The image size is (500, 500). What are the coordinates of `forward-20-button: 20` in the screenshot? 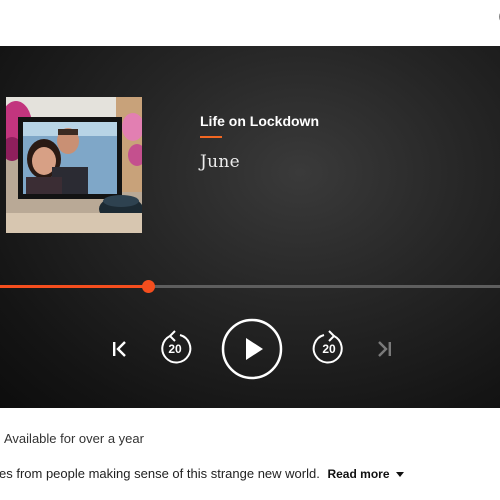 It's located at (329, 348).